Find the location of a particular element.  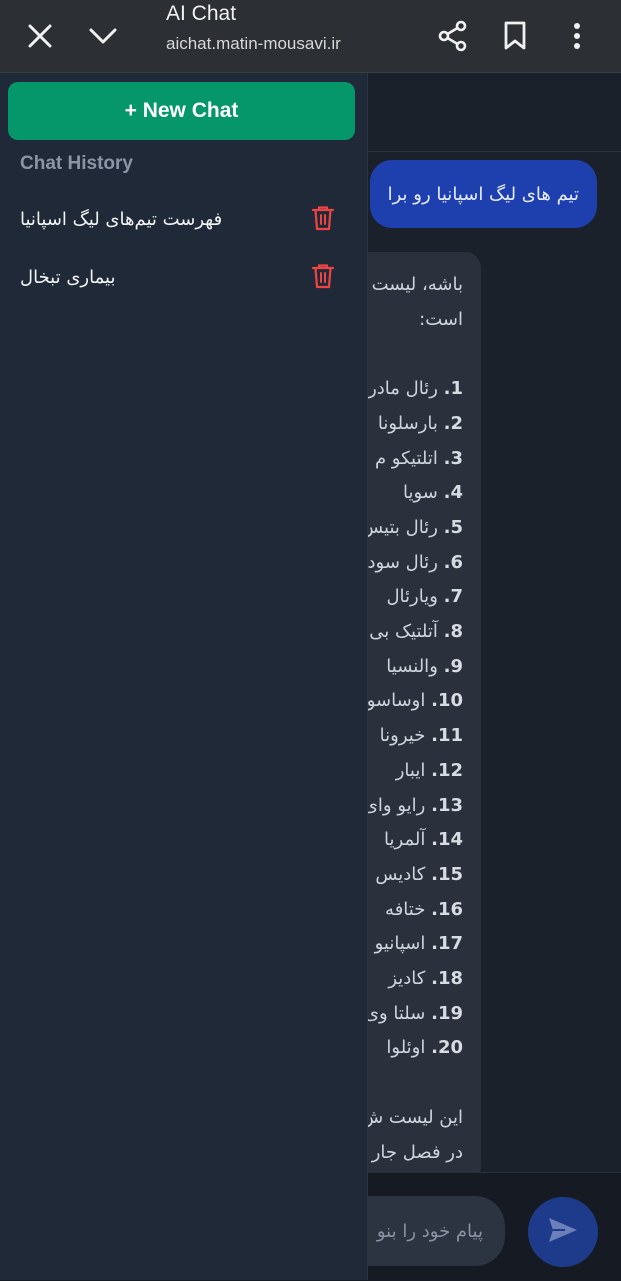

list-number: 20. is located at coordinates (447, 1048).